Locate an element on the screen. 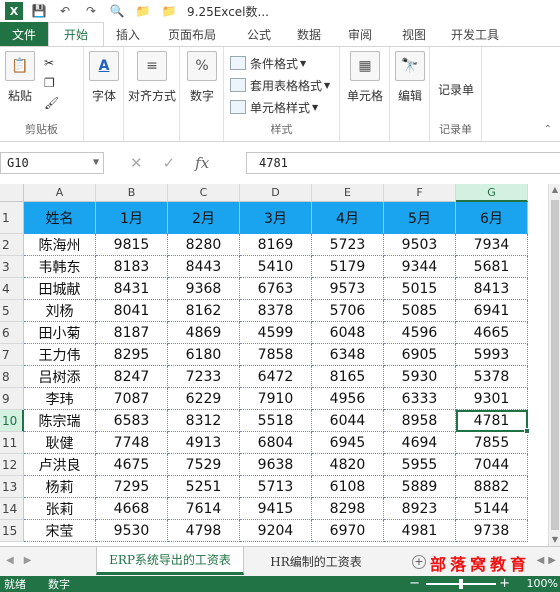 The height and width of the screenshot is (592, 560). redo-icon: ↷ is located at coordinates (91, 11).